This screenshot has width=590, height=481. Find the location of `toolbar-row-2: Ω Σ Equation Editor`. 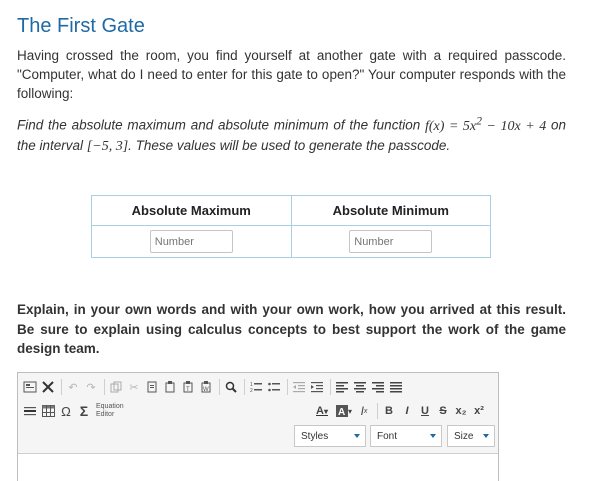

toolbar-row-2: Ω Σ Equation Editor is located at coordinates (75, 411).